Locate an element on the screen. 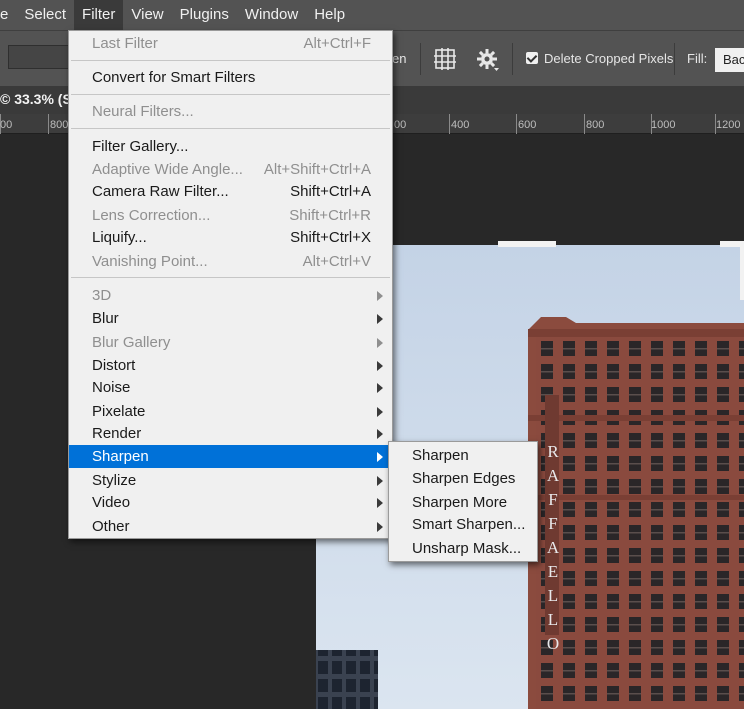 The width and height of the screenshot is (744, 709). fill-label: Fill: is located at coordinates (697, 58).